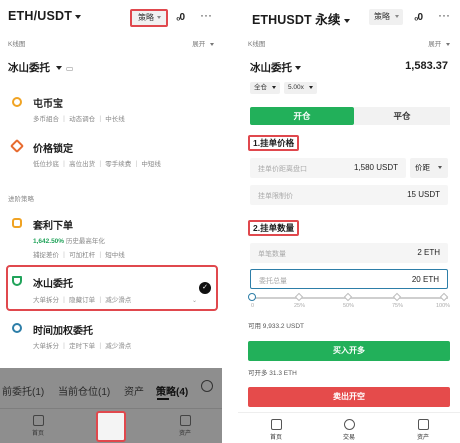 The image size is (460, 443). Describe the element at coordinates (252, 297) in the screenshot. I see `slider-handle` at that location.